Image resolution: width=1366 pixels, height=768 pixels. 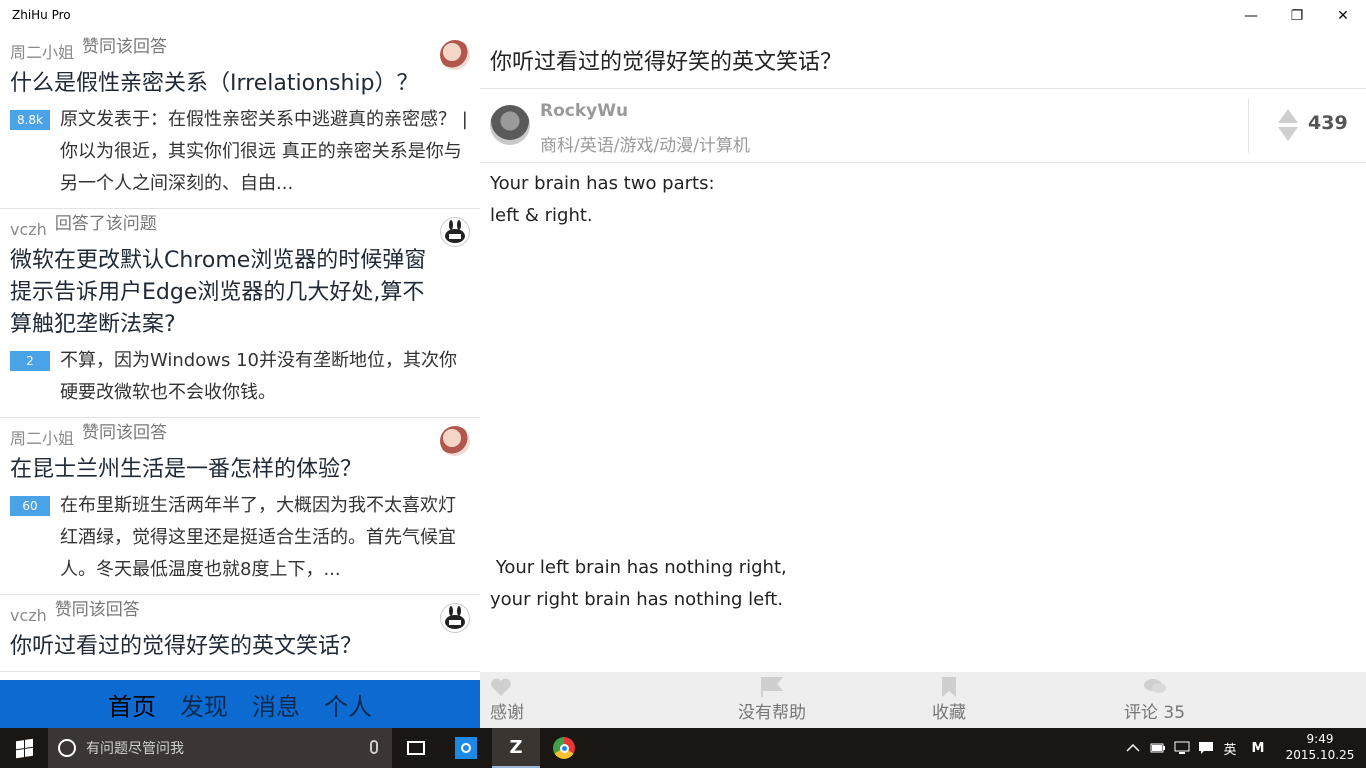 What do you see at coordinates (240, 227) in the screenshot?
I see `feed-meta: vczh 回答了该问题` at bounding box center [240, 227].